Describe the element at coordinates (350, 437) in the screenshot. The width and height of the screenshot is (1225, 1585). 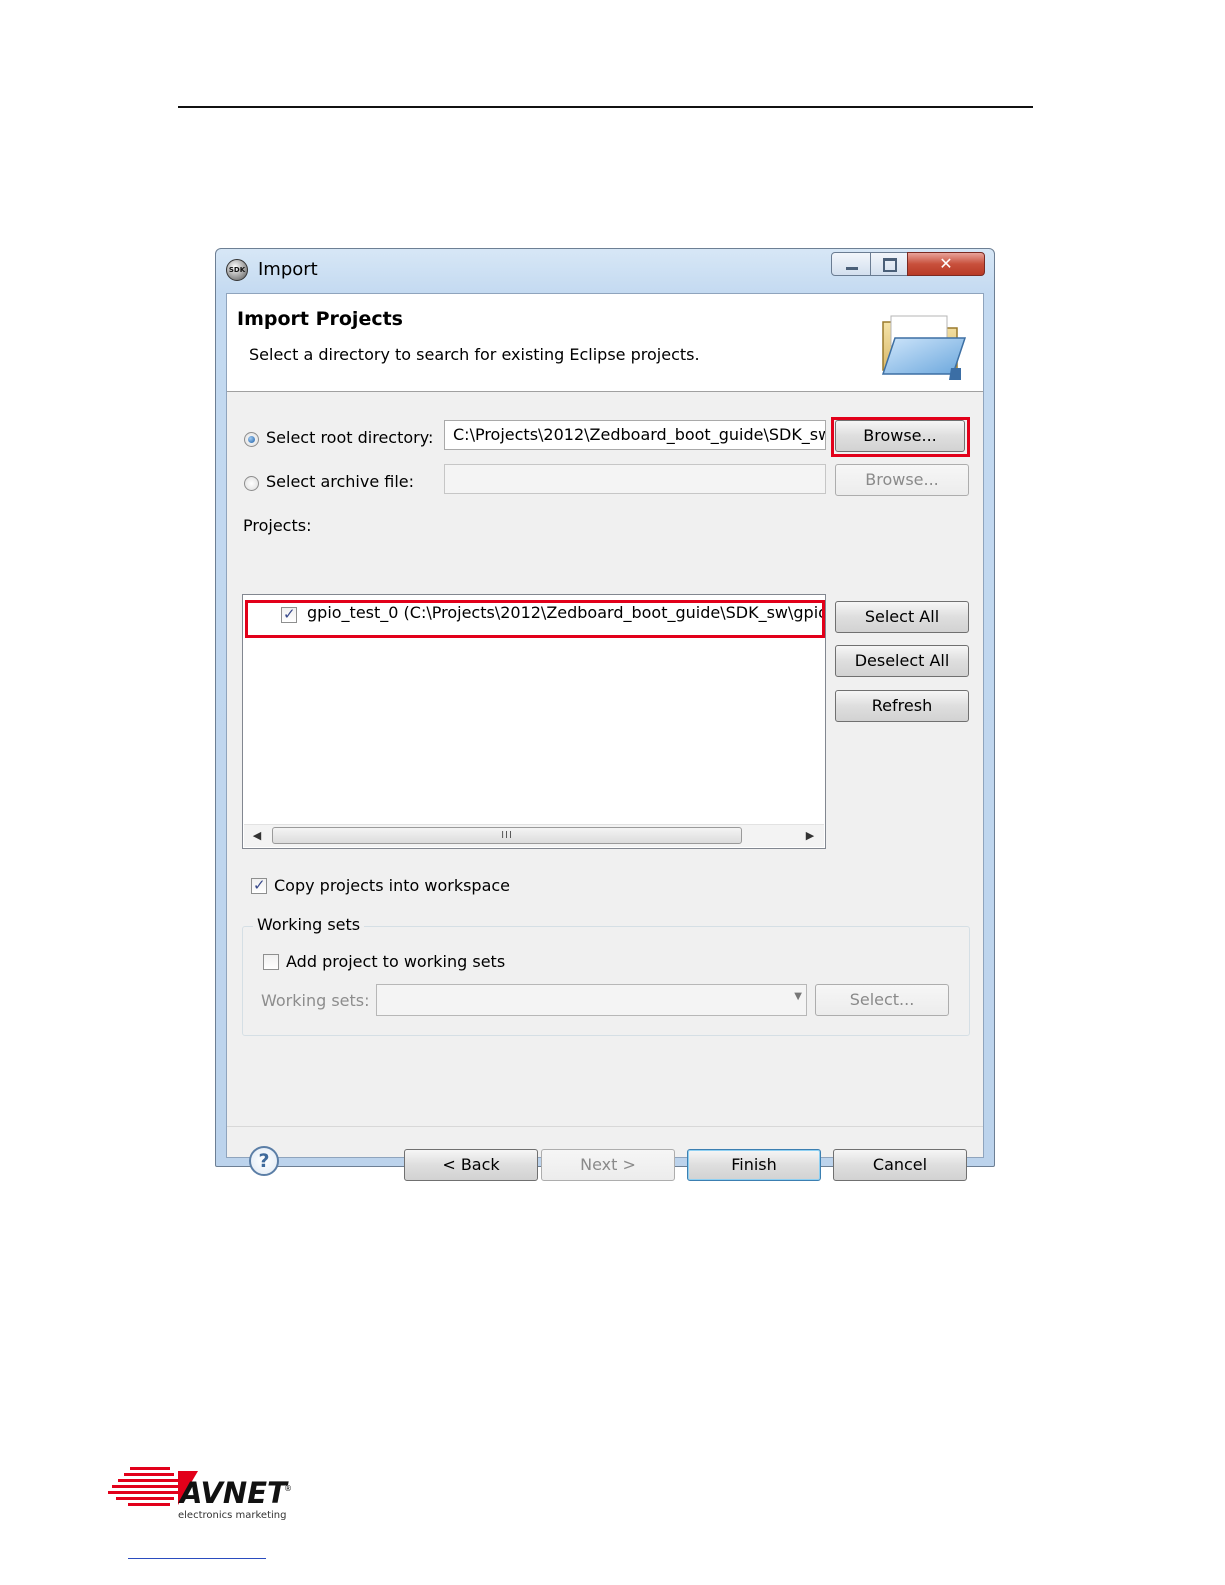
I see `root-directory-label: Select root directory:` at that location.